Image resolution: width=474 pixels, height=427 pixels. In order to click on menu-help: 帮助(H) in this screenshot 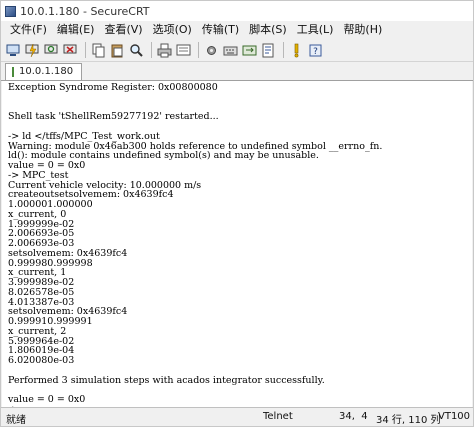, I will do `click(362, 30)`.